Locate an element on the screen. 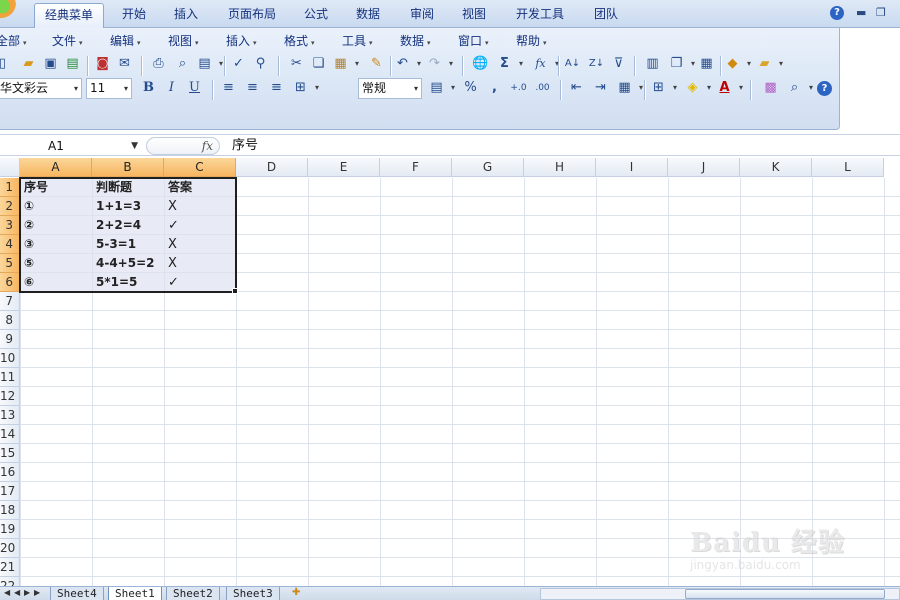 The width and height of the screenshot is (900, 600). chart-icon: ▥ is located at coordinates (652, 64).